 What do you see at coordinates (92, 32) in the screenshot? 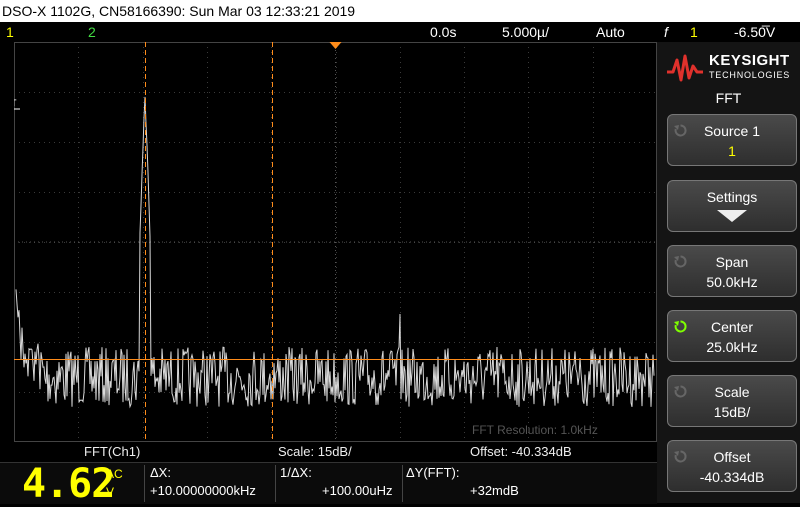
I see `channel-2-indicator: 2` at bounding box center [92, 32].